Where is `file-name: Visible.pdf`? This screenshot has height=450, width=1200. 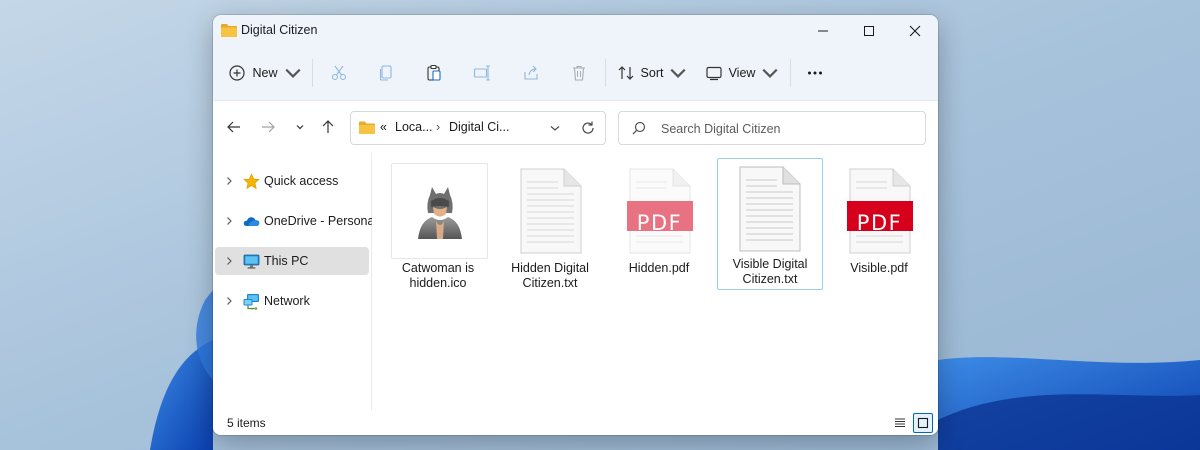
file-name: Visible.pdf is located at coordinates (878, 268).